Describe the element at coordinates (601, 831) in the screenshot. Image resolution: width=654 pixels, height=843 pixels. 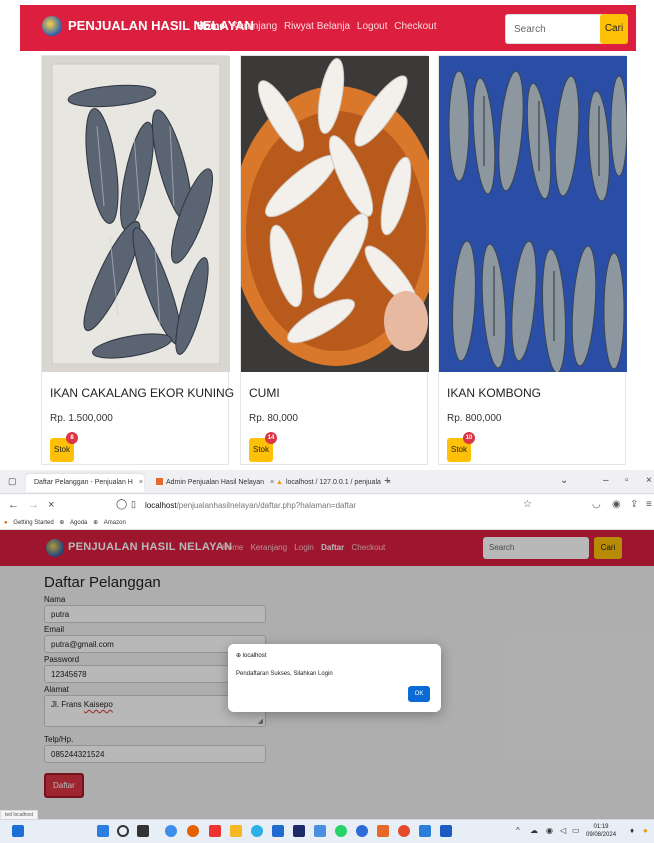
I see `clock: 01:19 09/08/2024` at that location.